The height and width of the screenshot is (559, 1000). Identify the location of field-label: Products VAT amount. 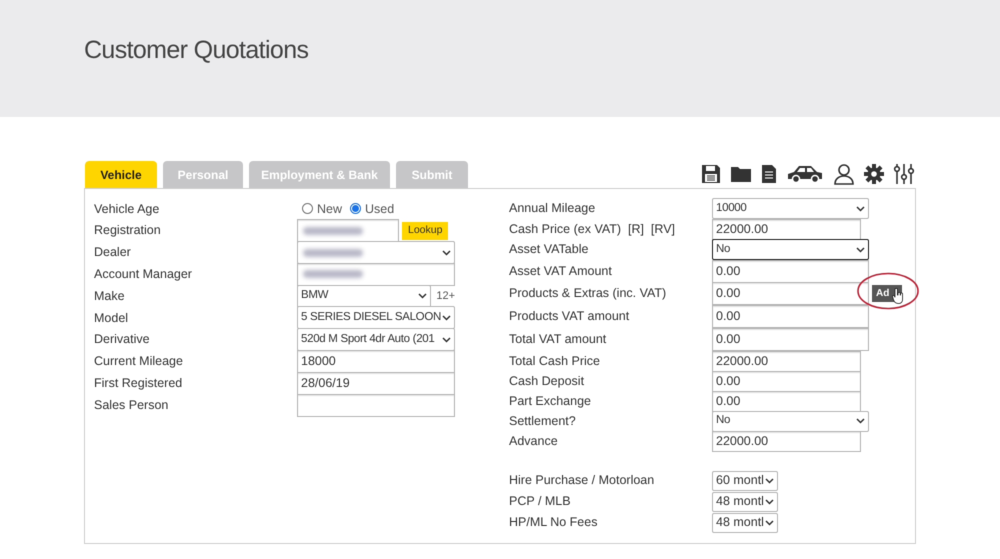
(569, 317).